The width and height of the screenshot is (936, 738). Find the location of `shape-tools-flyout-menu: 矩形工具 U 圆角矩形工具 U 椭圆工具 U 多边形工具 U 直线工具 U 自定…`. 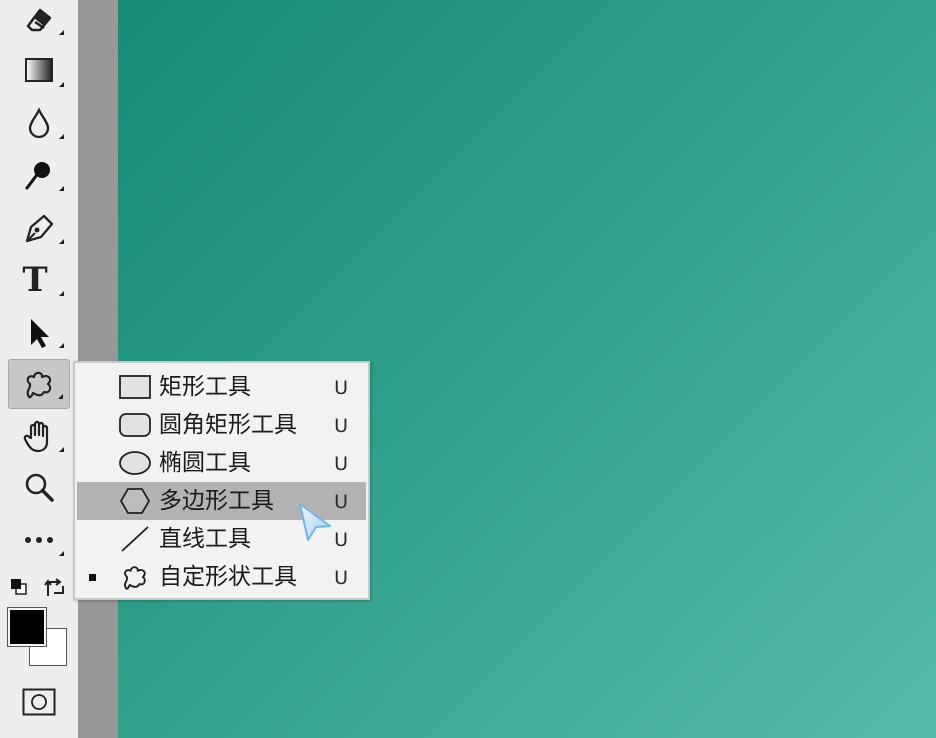

shape-tools-flyout-menu: 矩形工具 U 圆角矩形工具 U 椭圆工具 U 多边形工具 U 直线工具 U 自定… is located at coordinates (221, 480).